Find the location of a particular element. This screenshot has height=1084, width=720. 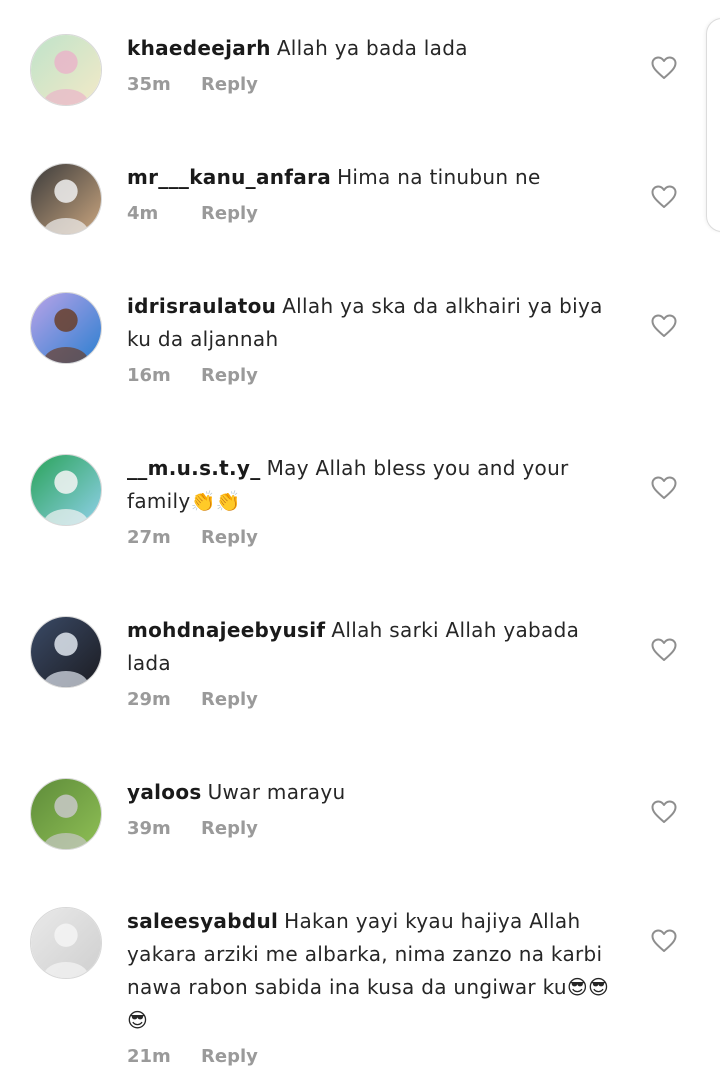

comment-meta: 35m Reply is located at coordinates (374, 84).